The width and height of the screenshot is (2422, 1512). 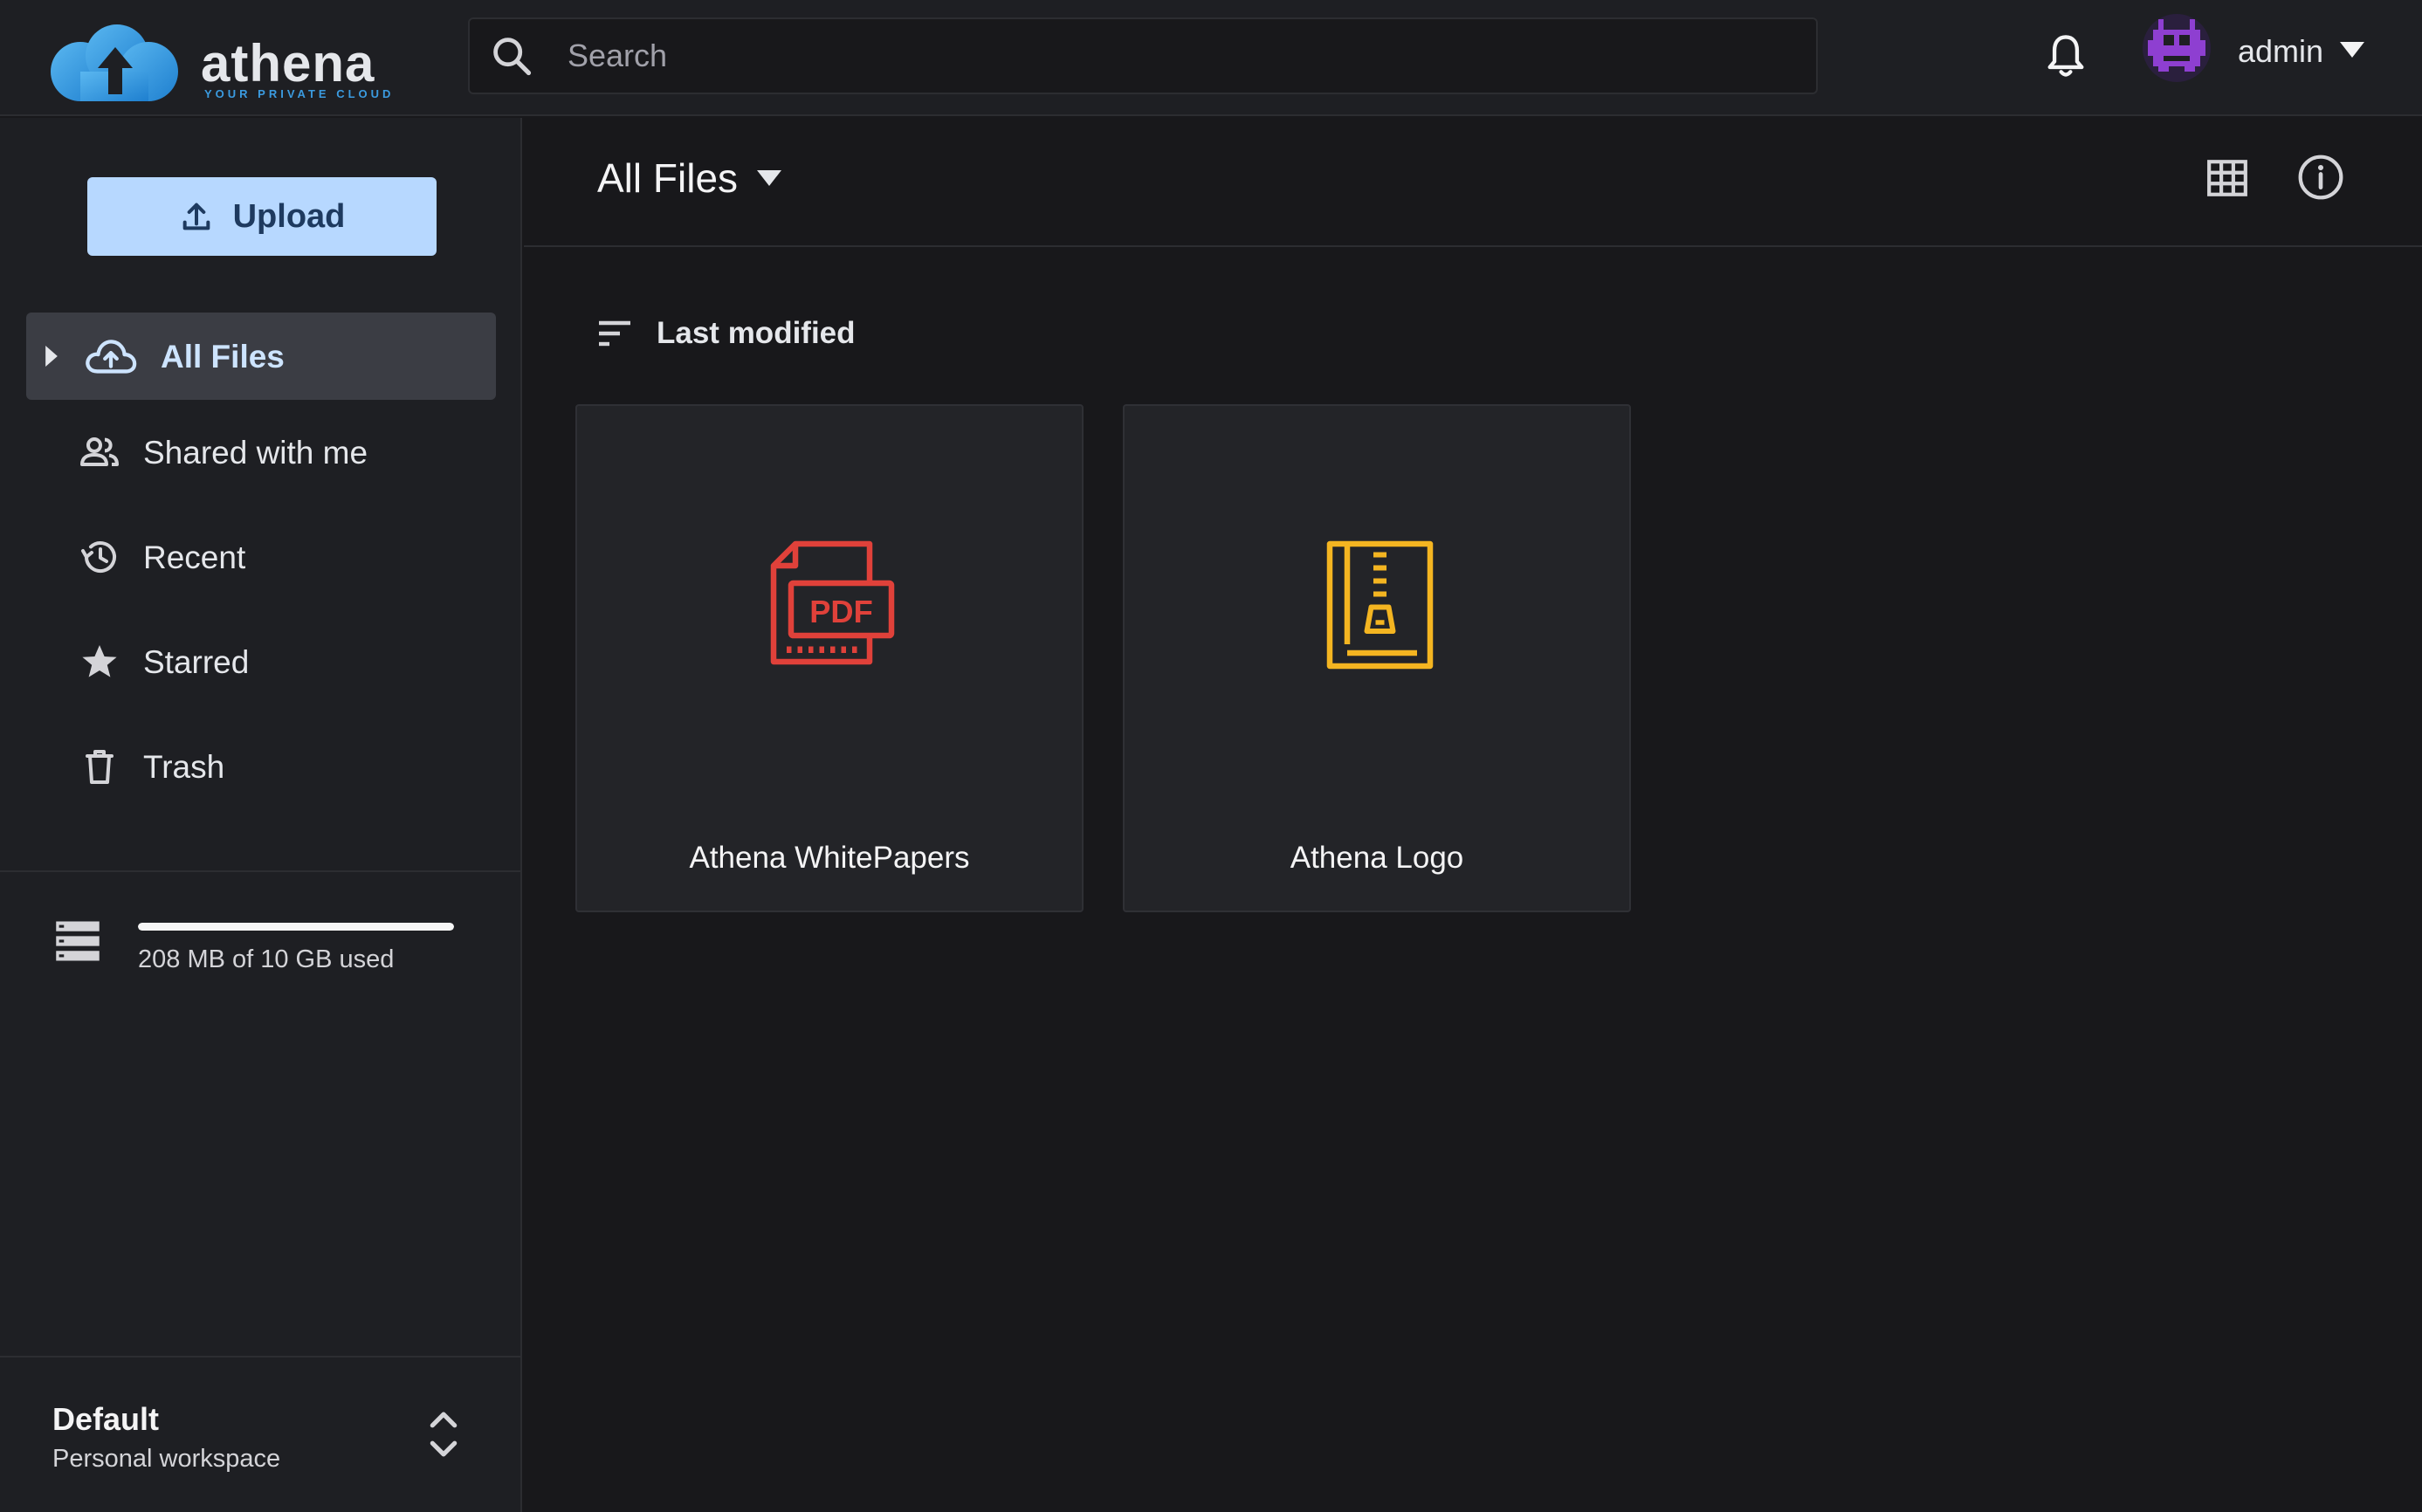 I want to click on pdf-icon-text: PDF, so click(x=841, y=611).